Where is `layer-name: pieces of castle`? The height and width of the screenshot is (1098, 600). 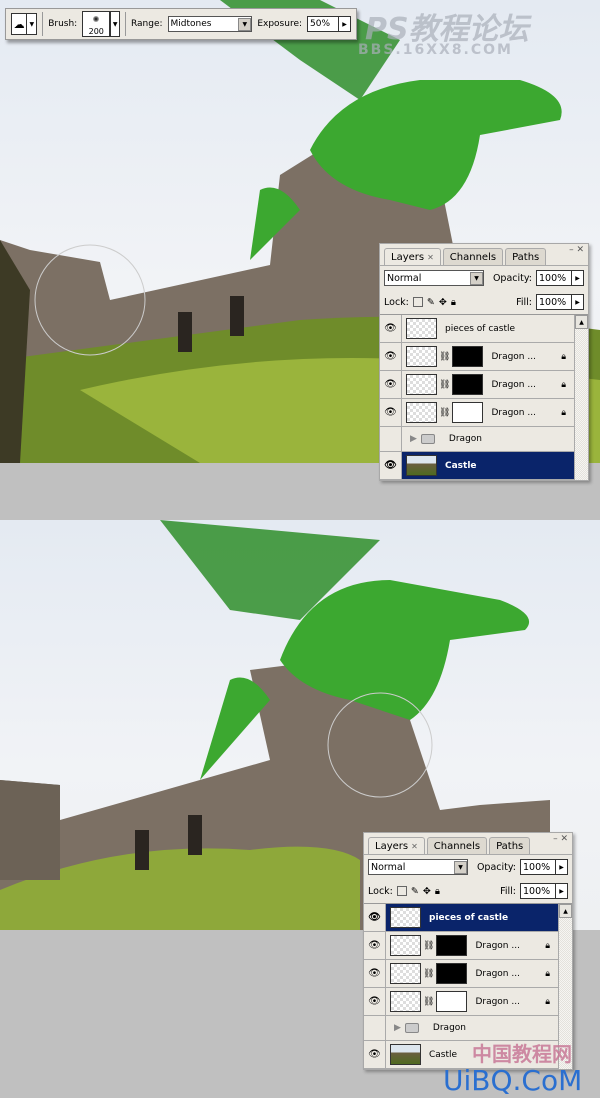 layer-name: pieces of castle is located at coordinates (480, 328).